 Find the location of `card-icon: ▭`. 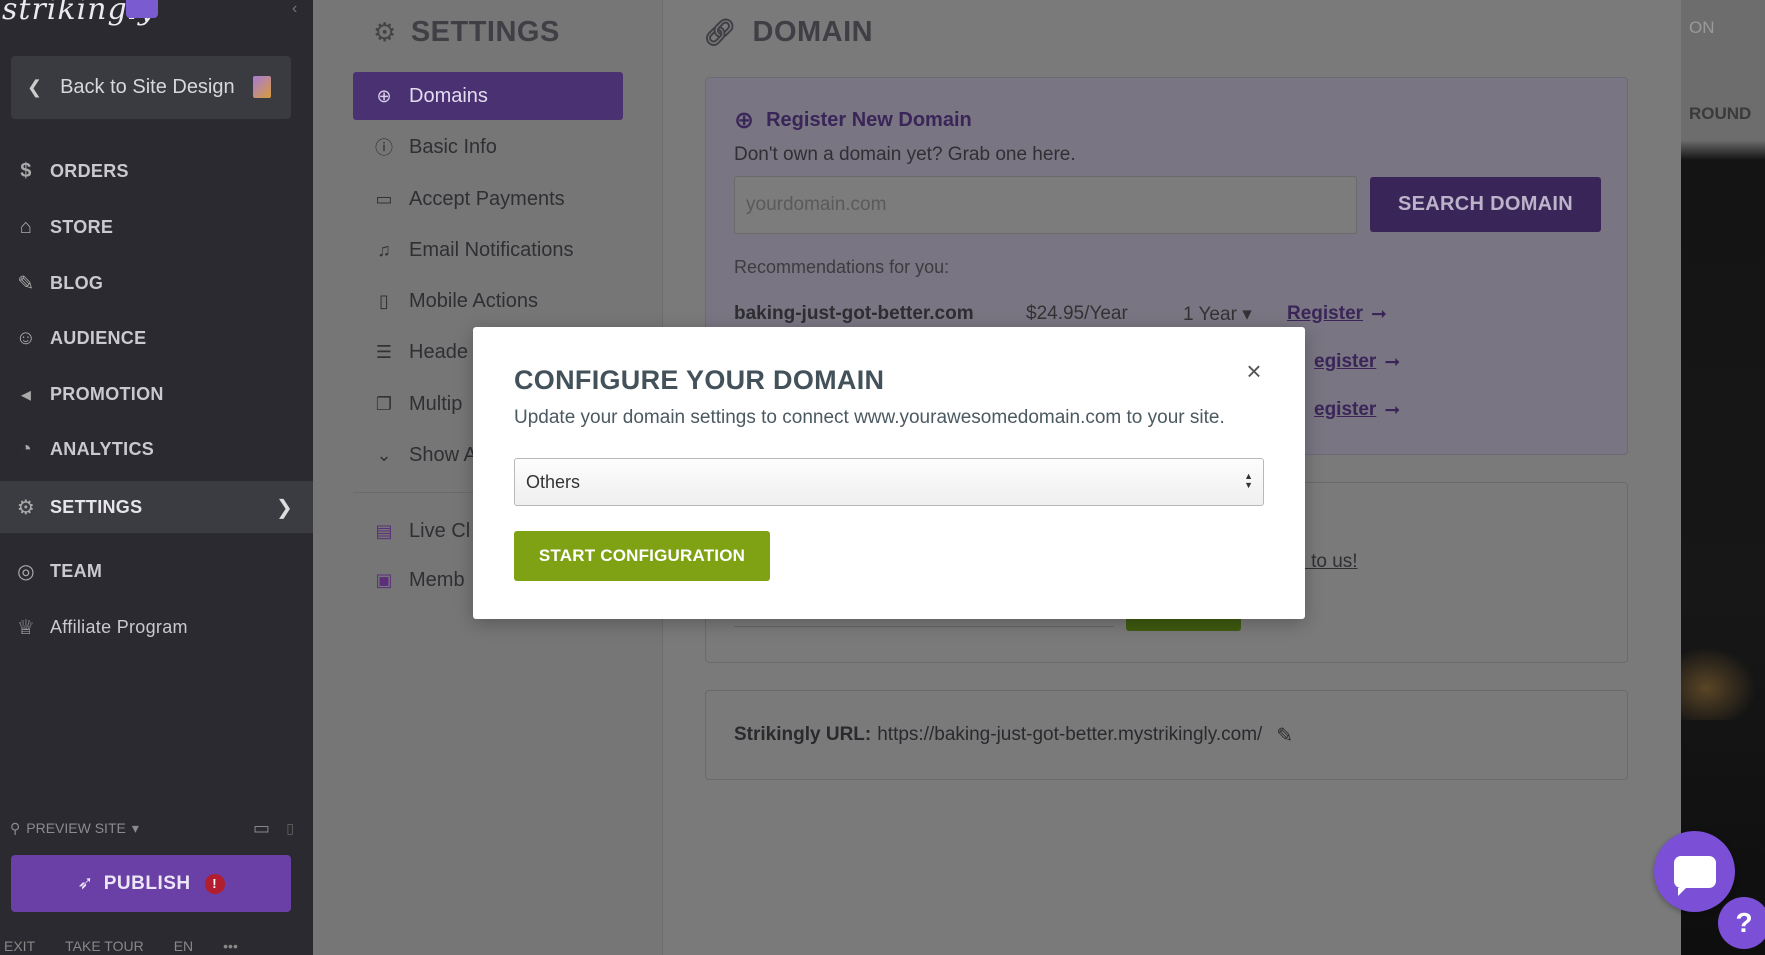

card-icon: ▭ is located at coordinates (384, 198).